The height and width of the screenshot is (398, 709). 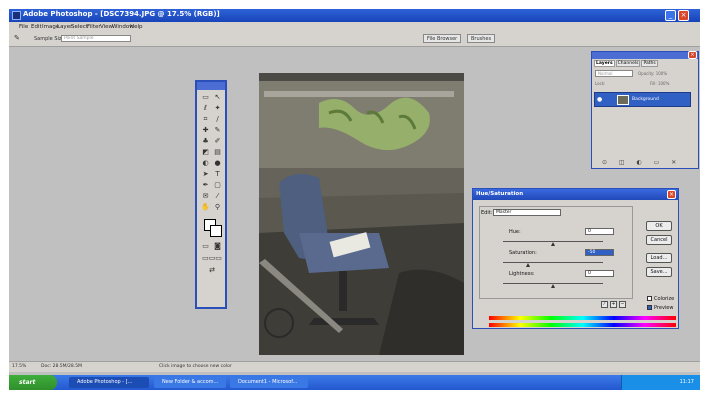 I want to click on menu-help: Help, so click(x=136, y=27).